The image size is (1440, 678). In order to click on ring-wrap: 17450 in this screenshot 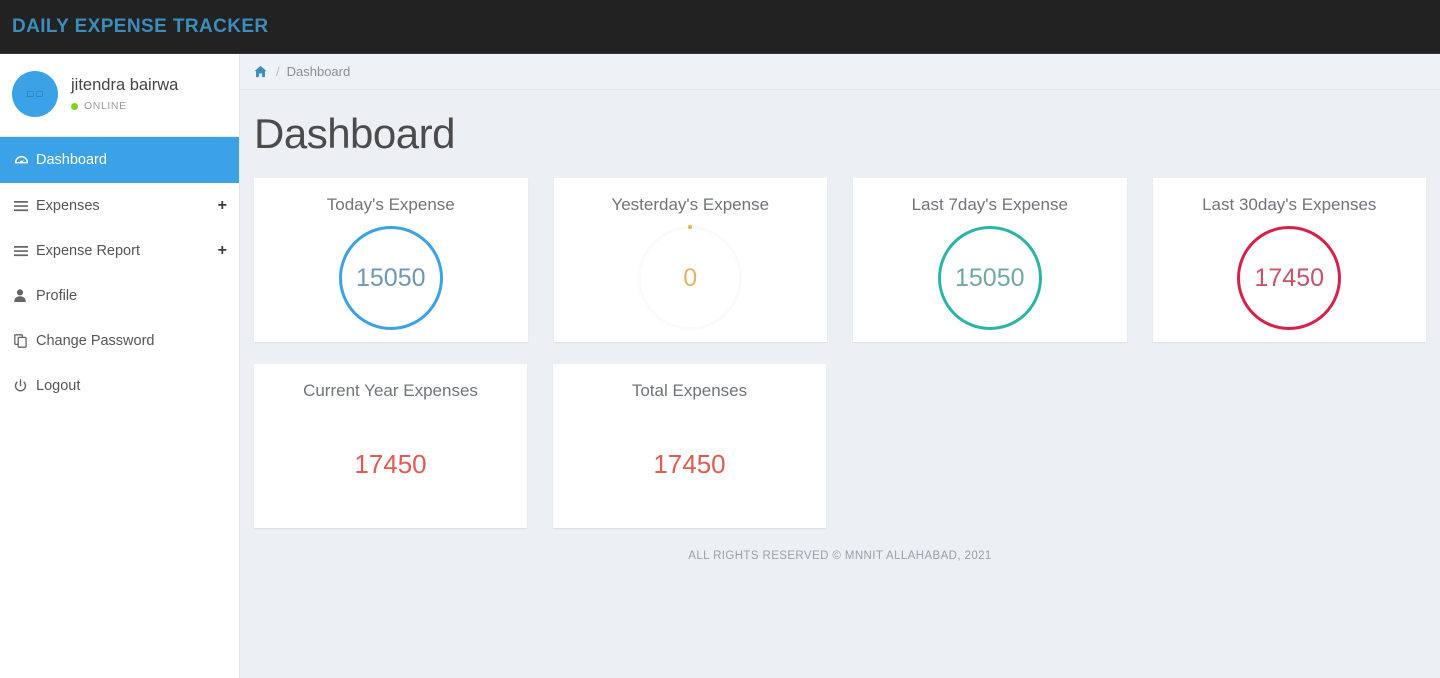, I will do `click(1290, 278)`.